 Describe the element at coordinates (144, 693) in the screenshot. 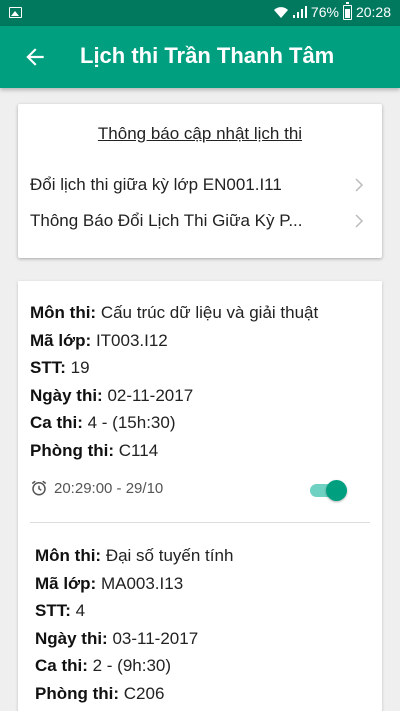

I see `room-value: C206` at that location.